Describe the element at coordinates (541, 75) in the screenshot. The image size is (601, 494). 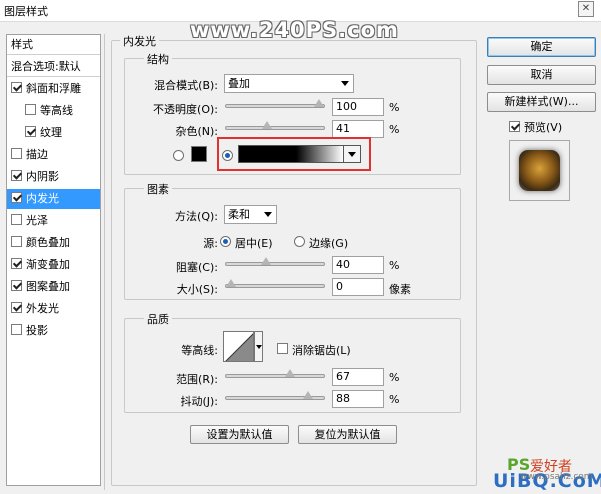
I see `cancel-button: 取消` at that location.